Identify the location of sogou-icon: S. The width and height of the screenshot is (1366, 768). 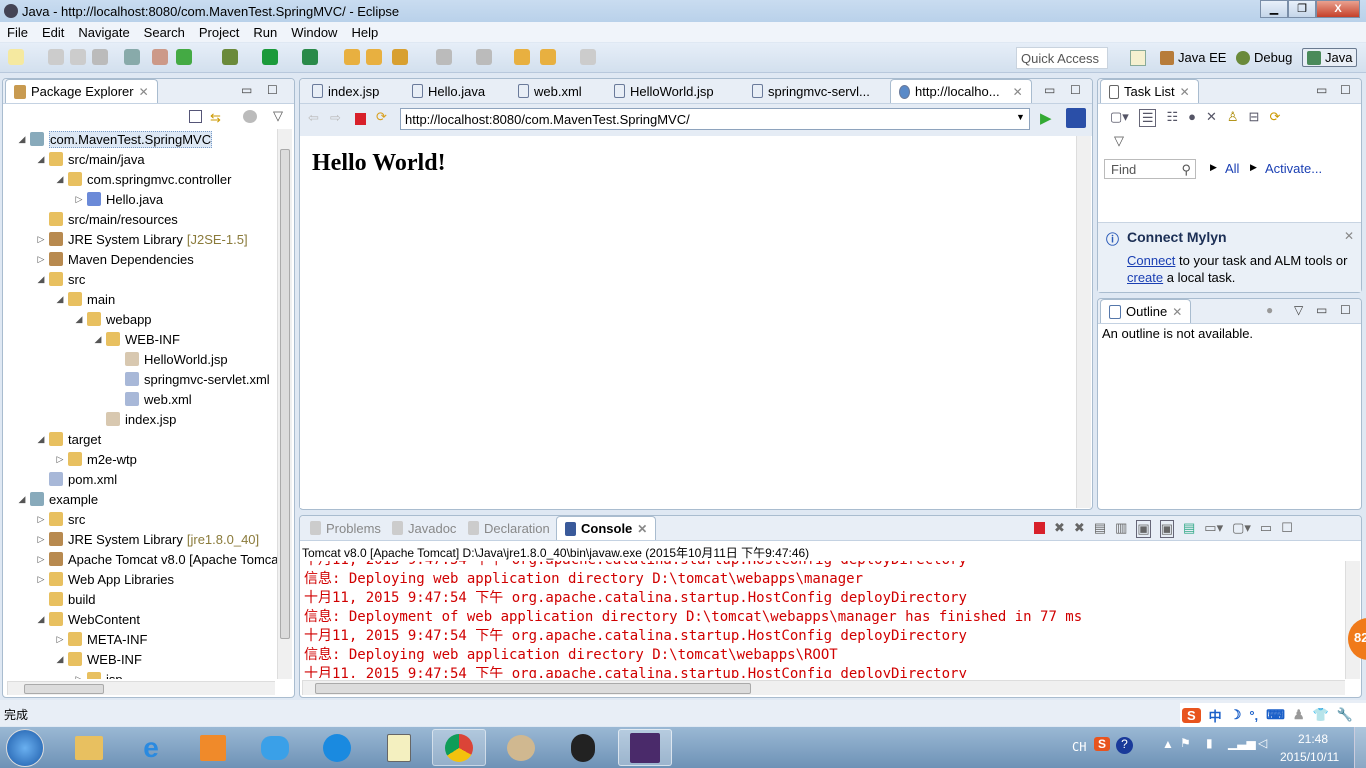
(1191, 715).